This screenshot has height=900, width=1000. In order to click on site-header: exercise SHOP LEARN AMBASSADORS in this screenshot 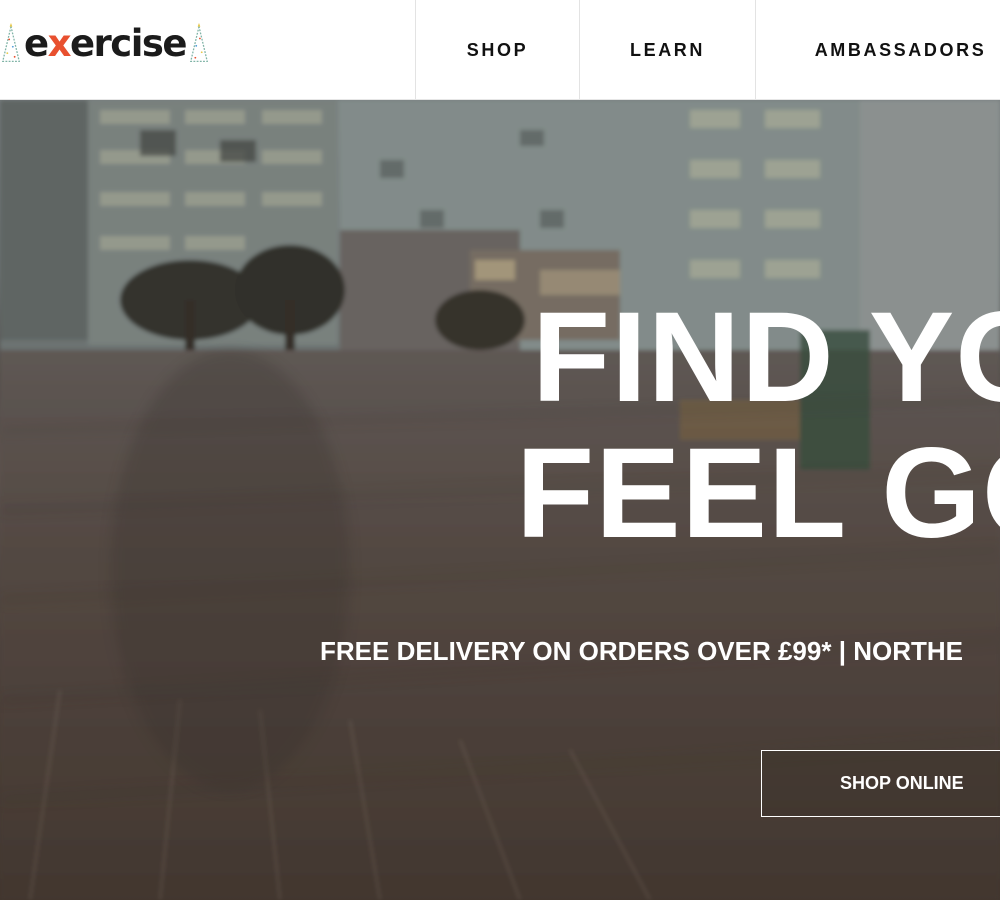, I will do `click(500, 50)`.